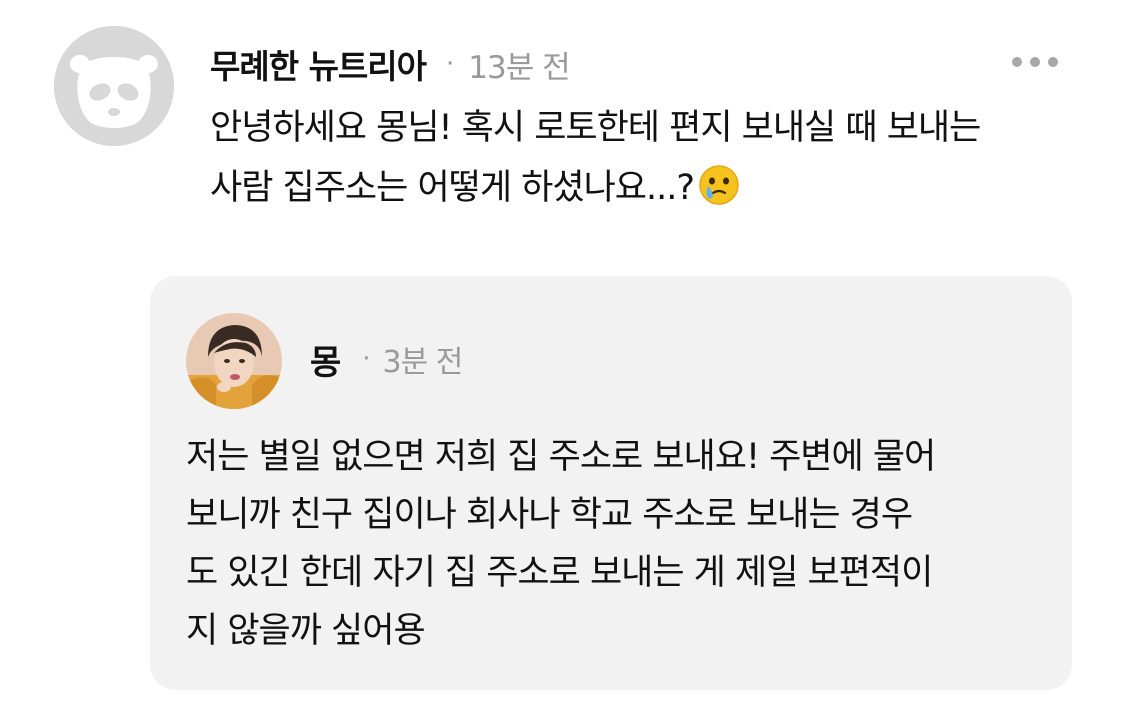 This screenshot has height=717, width=1125. Describe the element at coordinates (719, 185) in the screenshot. I see `face-holding-back-tears-icon` at that location.